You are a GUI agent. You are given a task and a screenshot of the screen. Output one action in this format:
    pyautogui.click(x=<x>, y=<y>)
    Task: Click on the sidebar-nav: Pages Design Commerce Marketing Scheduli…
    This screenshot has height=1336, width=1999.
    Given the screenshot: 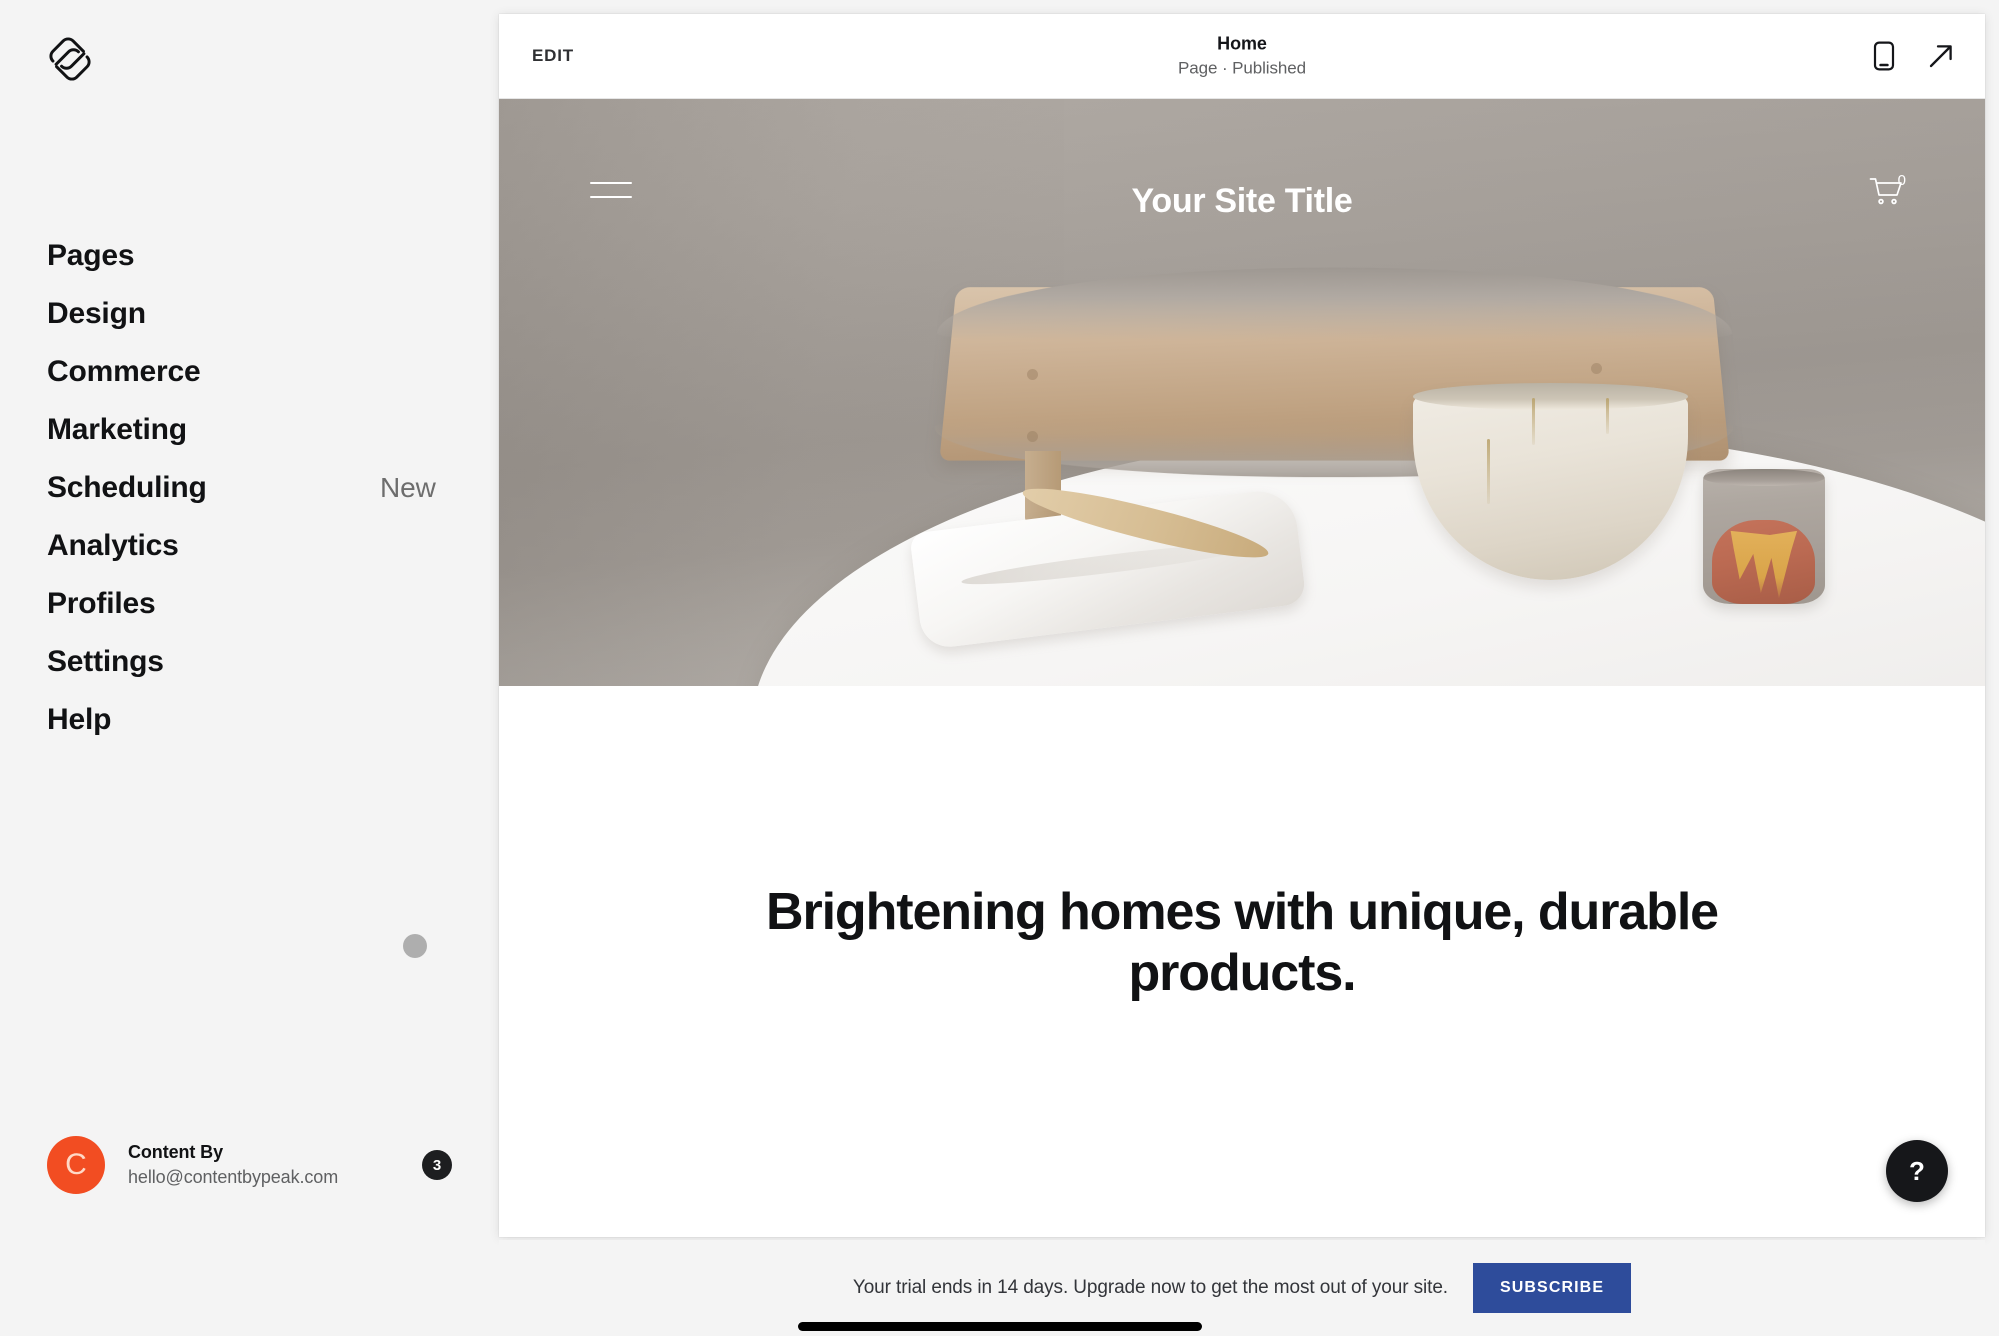 What is the action you would take?
    pyautogui.click(x=257, y=488)
    